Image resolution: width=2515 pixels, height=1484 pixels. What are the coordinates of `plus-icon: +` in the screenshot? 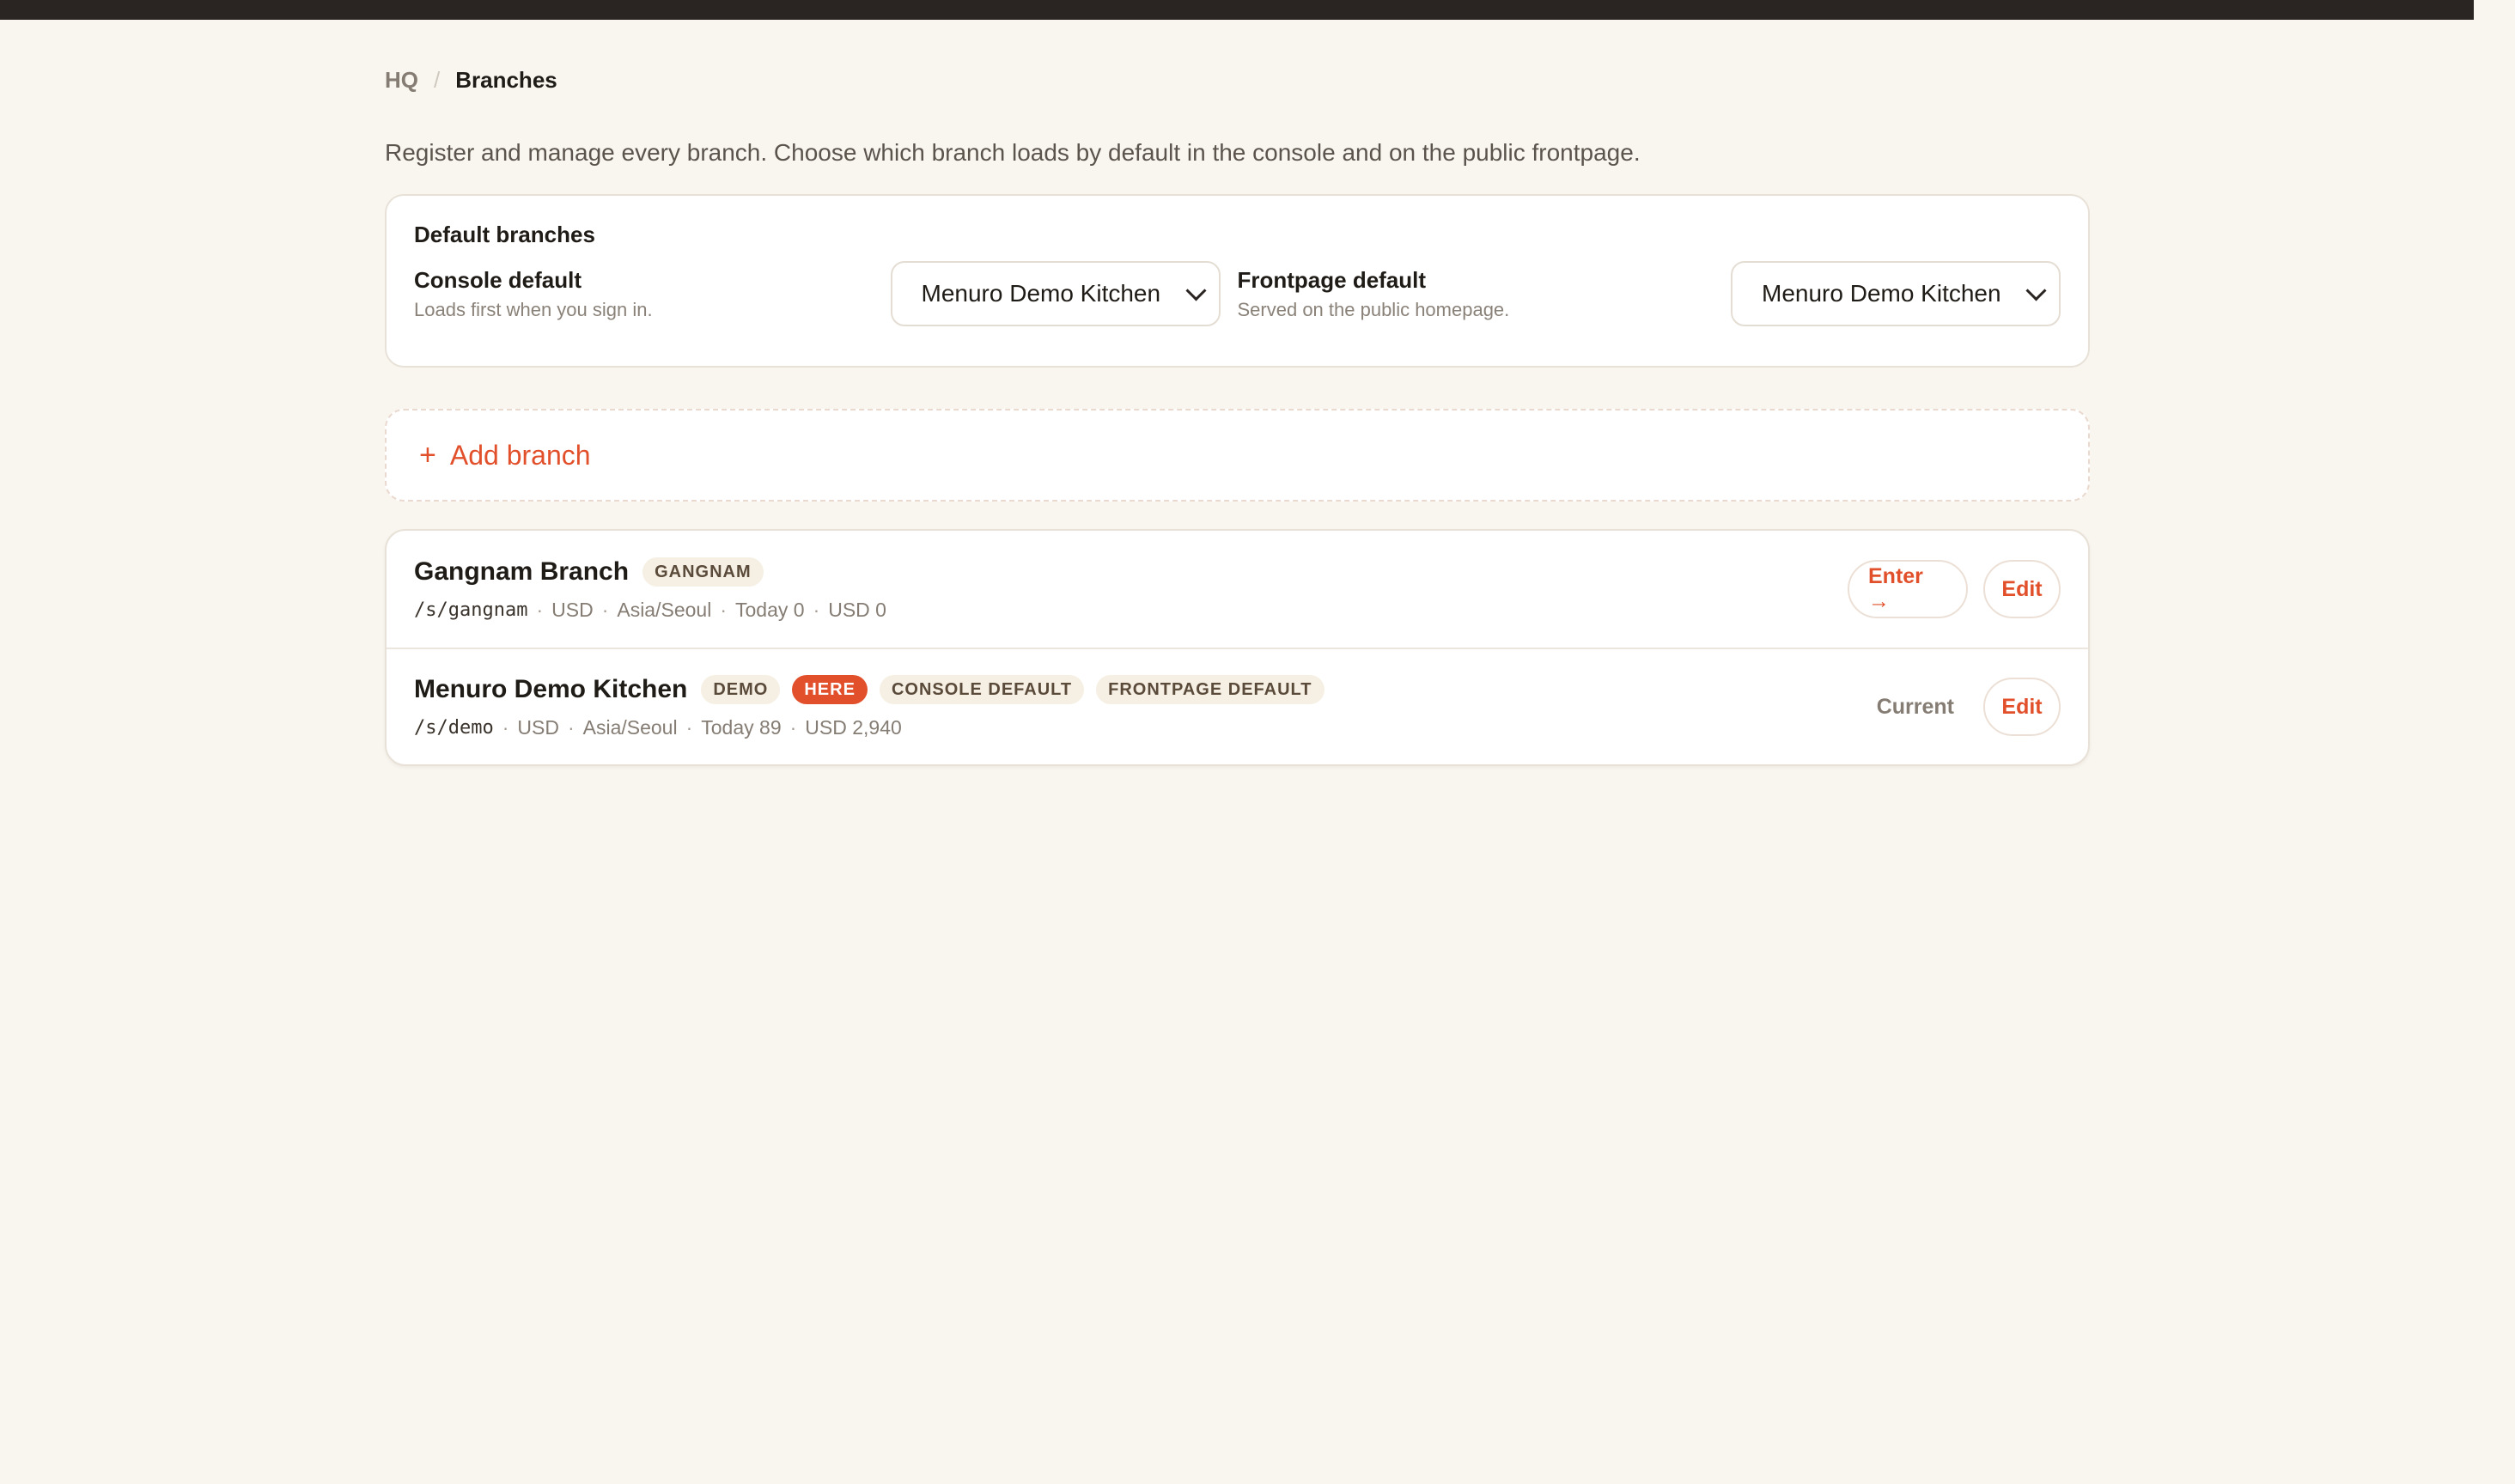 It's located at (427, 455).